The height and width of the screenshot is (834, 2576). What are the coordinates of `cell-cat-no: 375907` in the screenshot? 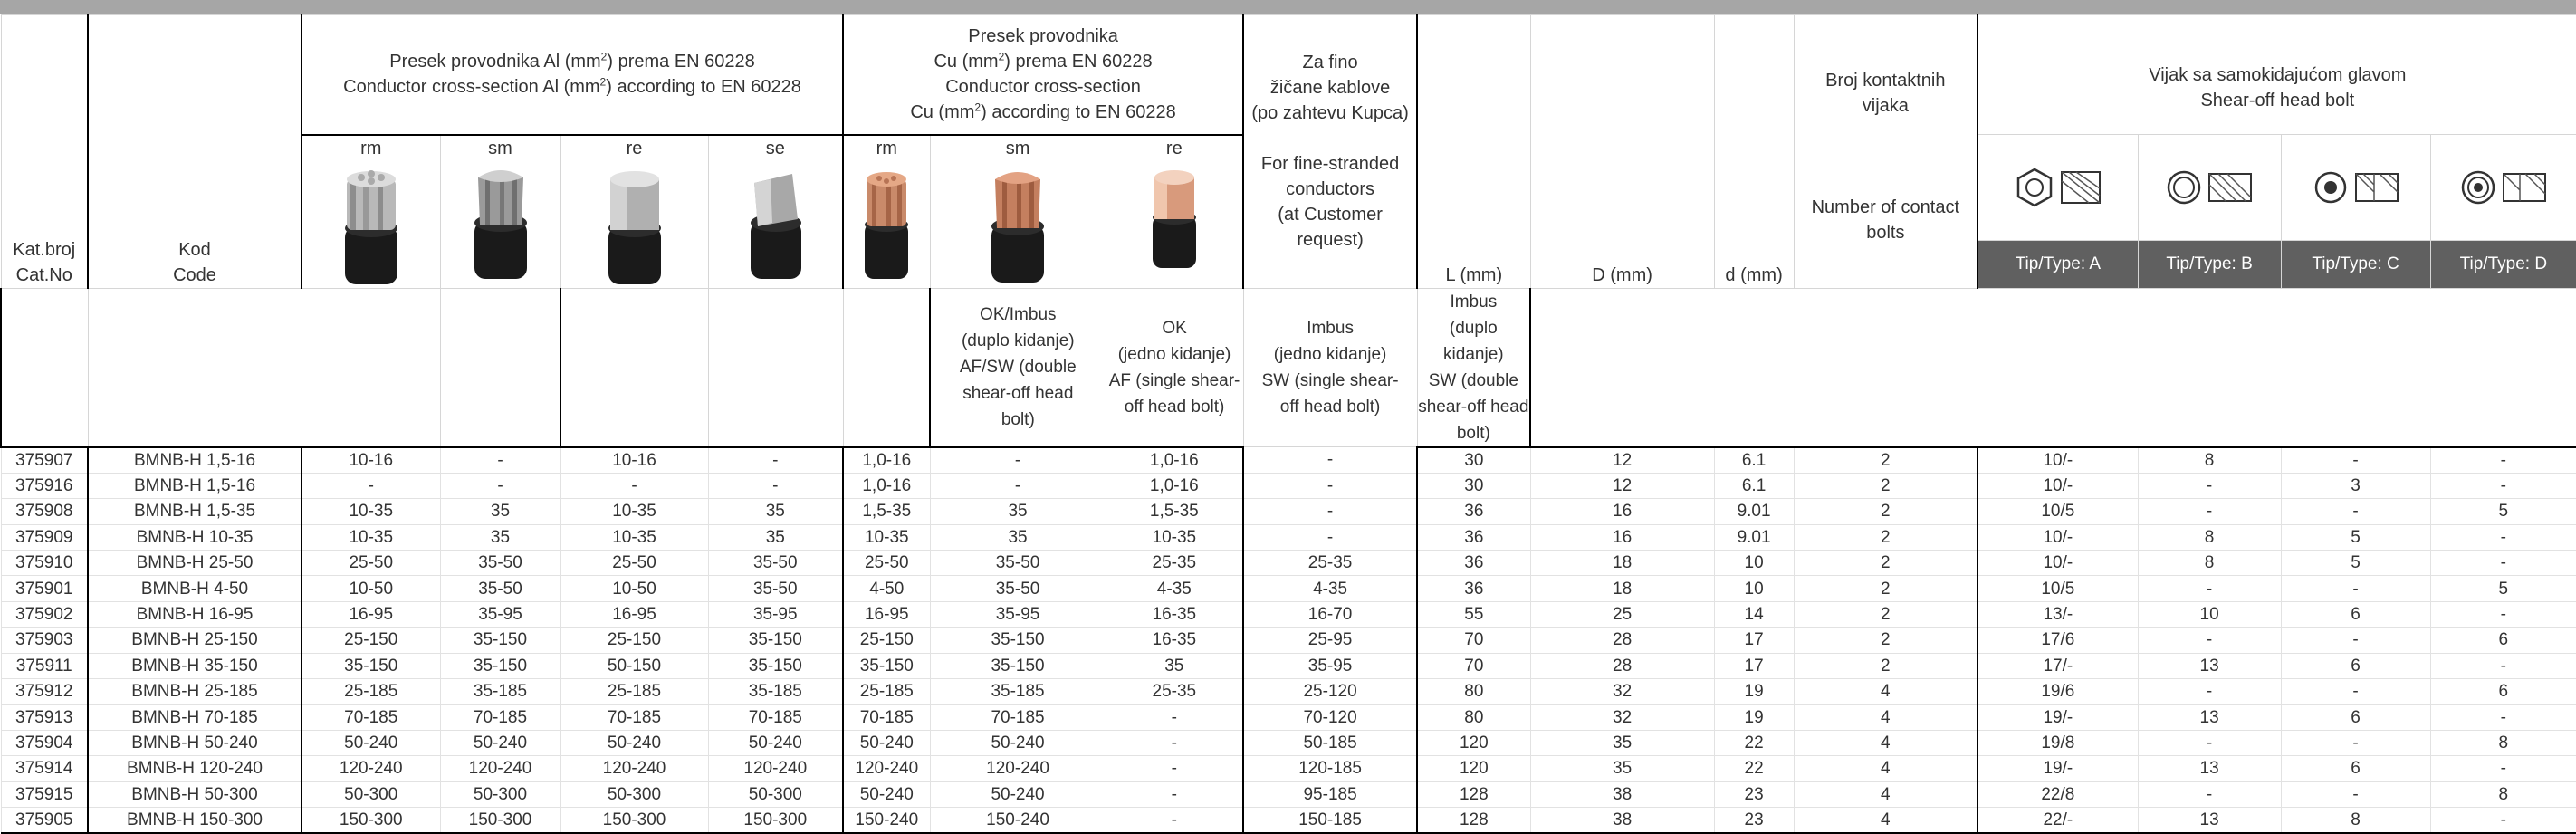 It's located at (44, 460).